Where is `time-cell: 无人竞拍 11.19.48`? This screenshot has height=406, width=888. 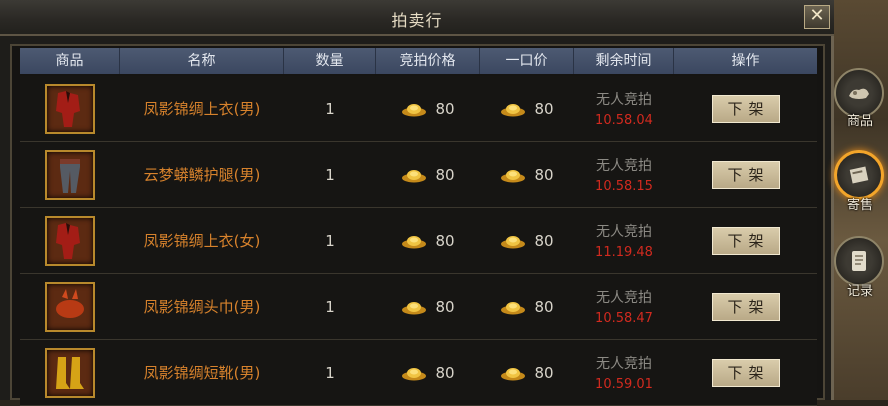 time-cell: 无人竞拍 11.19.48 is located at coordinates (624, 241).